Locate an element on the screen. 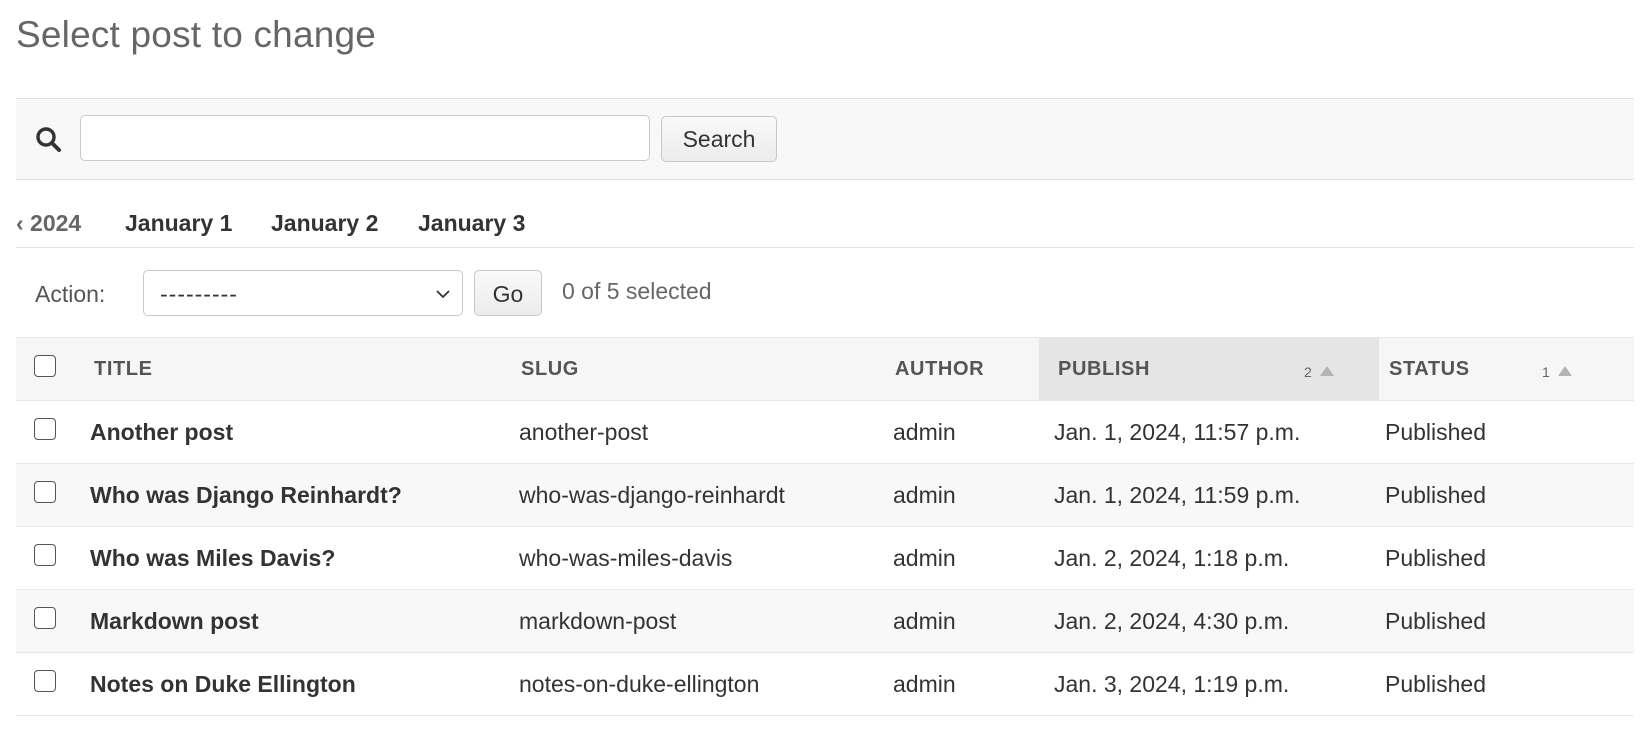 This screenshot has height=731, width=1650. post-title-link: Who was Miles Davis? is located at coordinates (212, 558).